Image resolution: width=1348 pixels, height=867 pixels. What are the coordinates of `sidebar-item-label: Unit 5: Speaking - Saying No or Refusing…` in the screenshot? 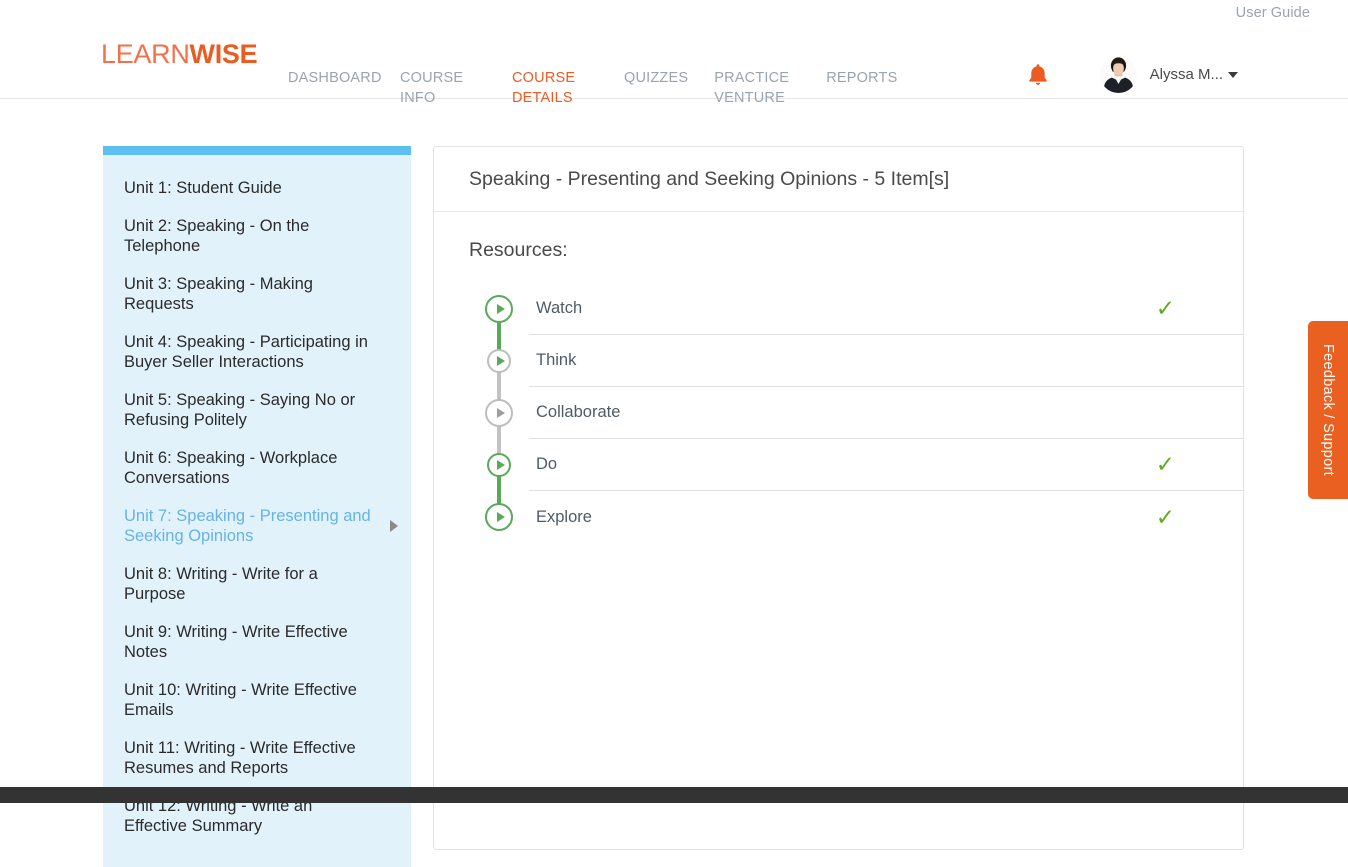 It's located at (240, 410).